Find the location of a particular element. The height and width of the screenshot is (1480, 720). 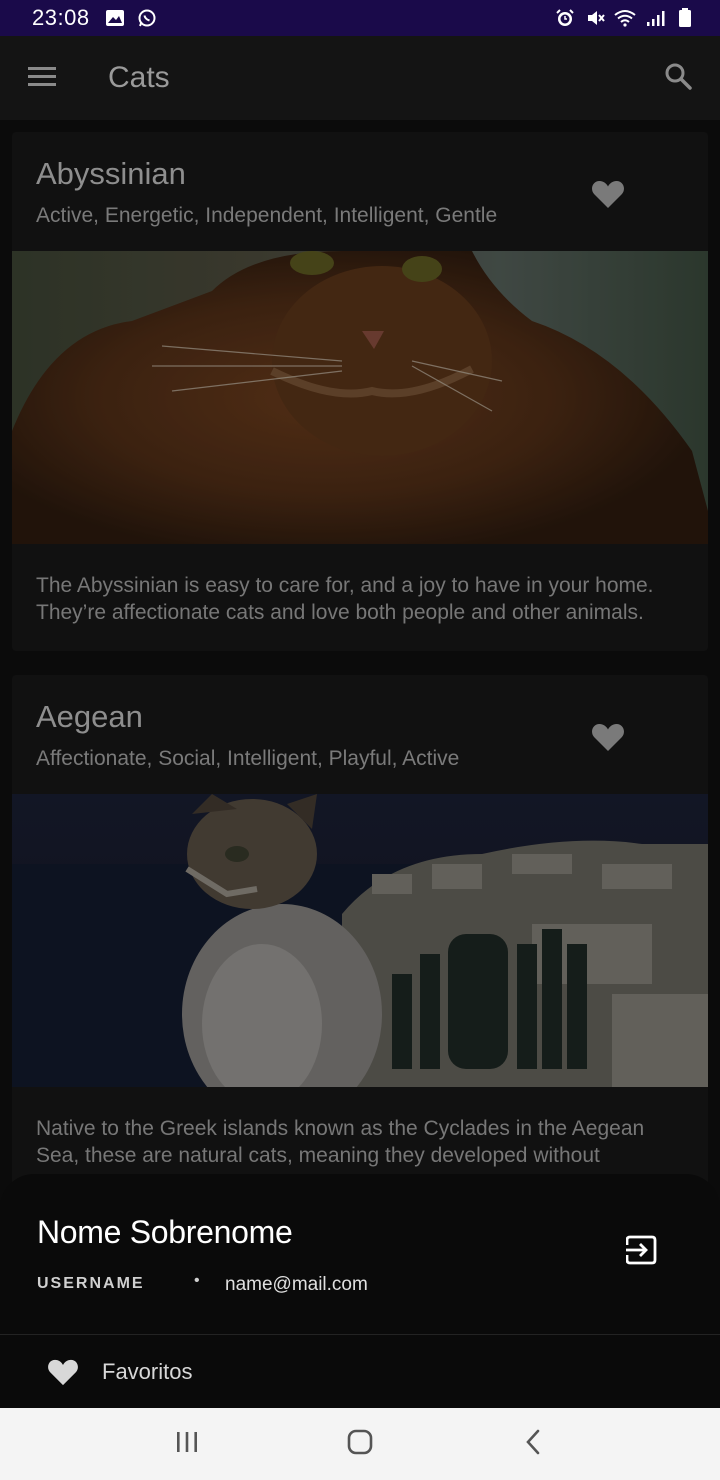

user-name: Nome Sobrenome is located at coordinates (165, 1232).